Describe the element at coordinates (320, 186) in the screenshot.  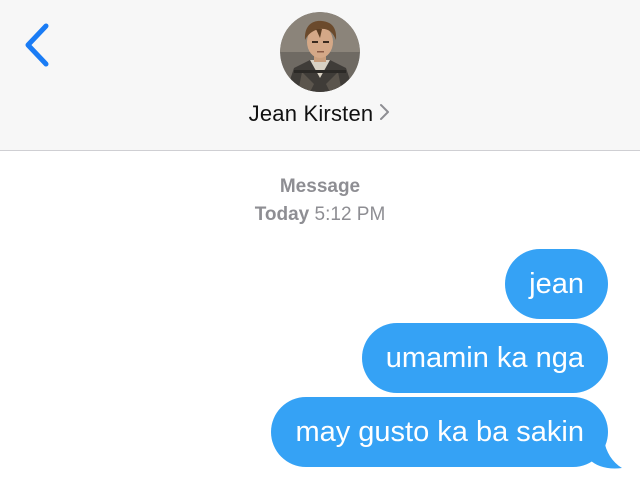
I see `service-label: Message` at that location.